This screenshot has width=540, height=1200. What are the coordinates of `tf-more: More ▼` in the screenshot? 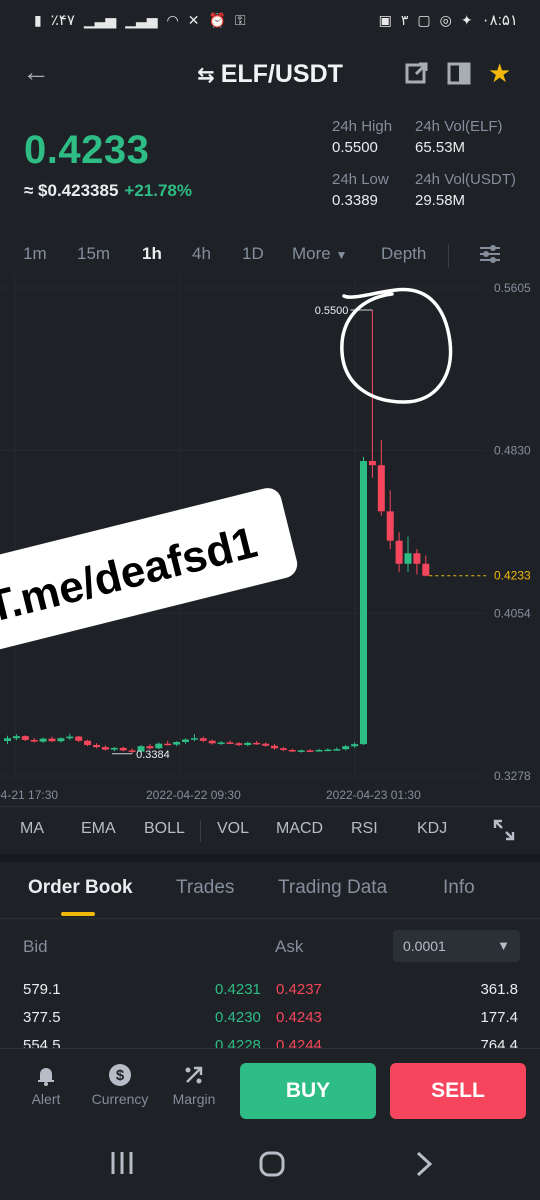 It's located at (319, 254).